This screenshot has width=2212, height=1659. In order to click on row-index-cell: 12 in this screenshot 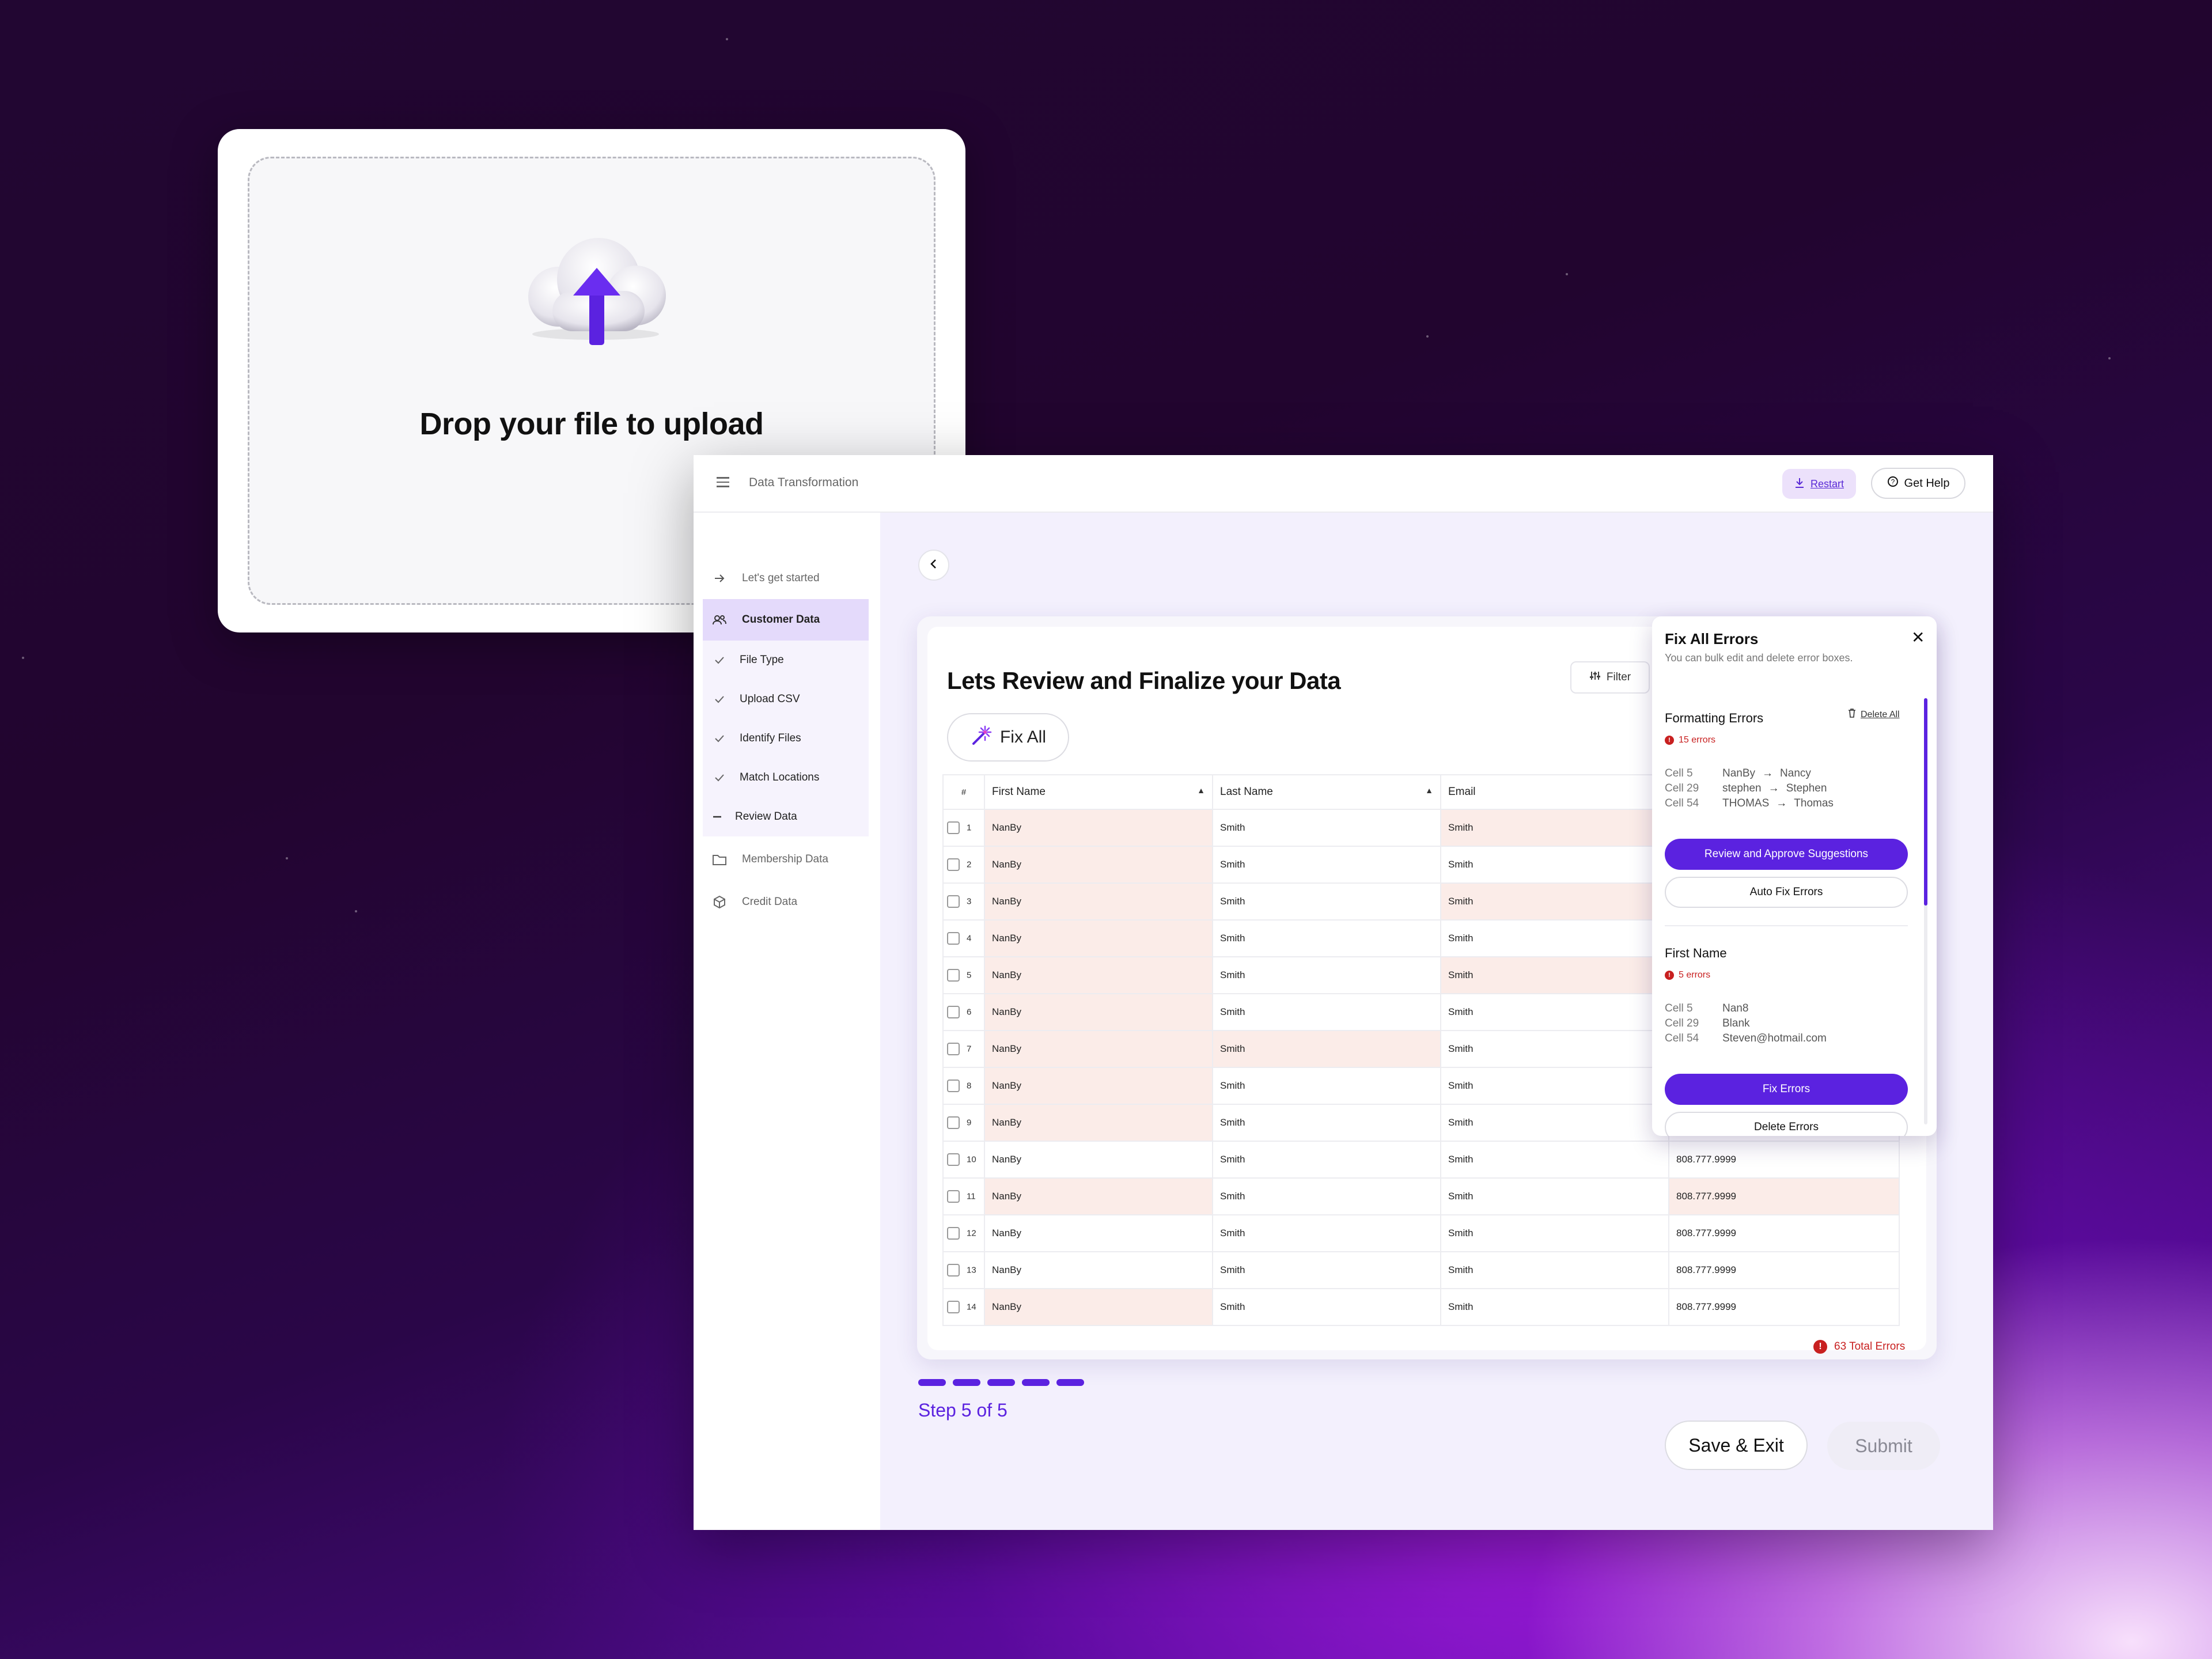, I will do `click(963, 1233)`.